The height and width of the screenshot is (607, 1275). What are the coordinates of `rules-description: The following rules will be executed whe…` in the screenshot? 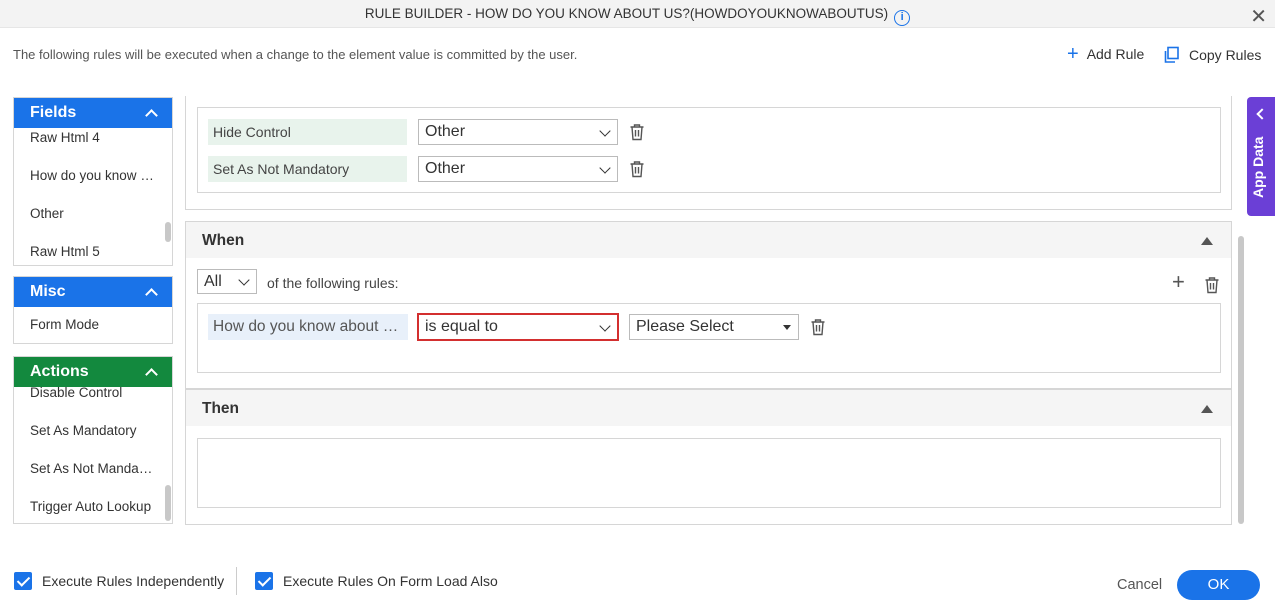 It's located at (295, 54).